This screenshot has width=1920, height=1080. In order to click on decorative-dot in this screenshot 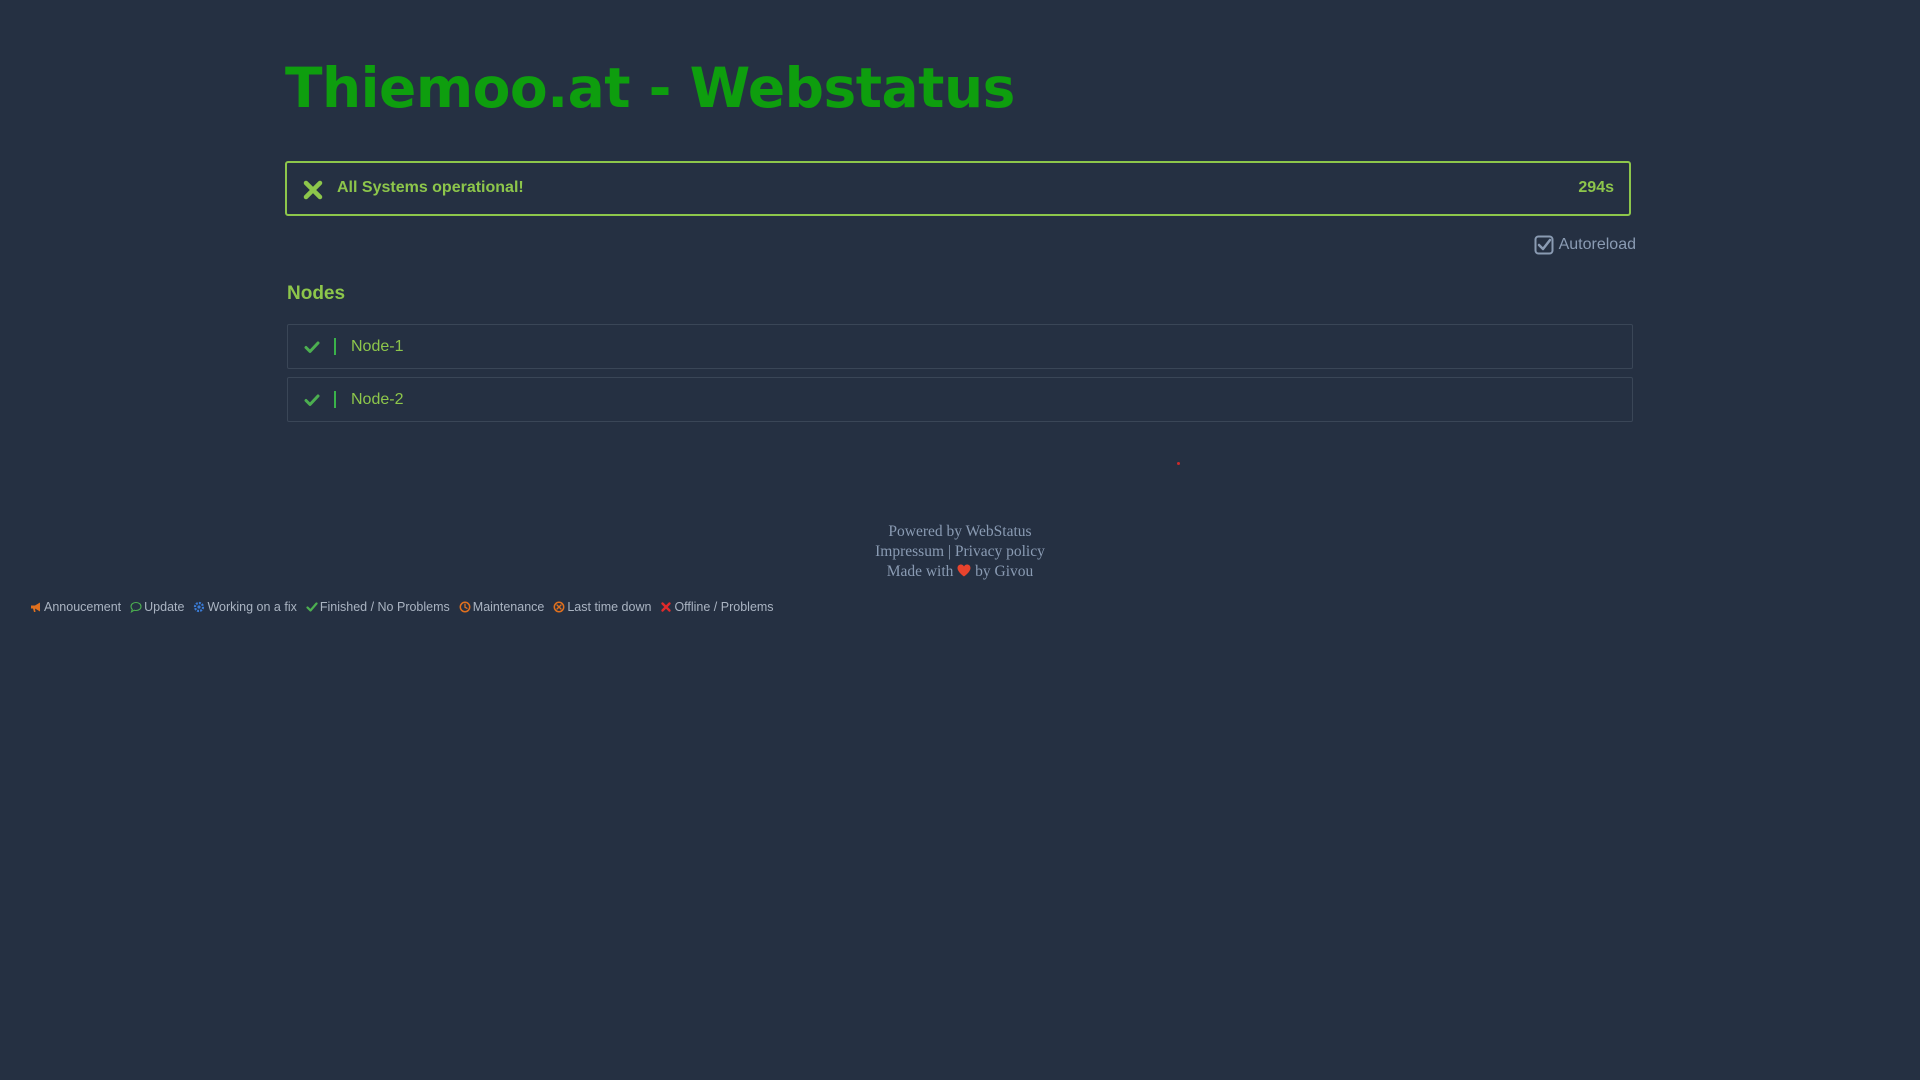, I will do `click(1178, 463)`.